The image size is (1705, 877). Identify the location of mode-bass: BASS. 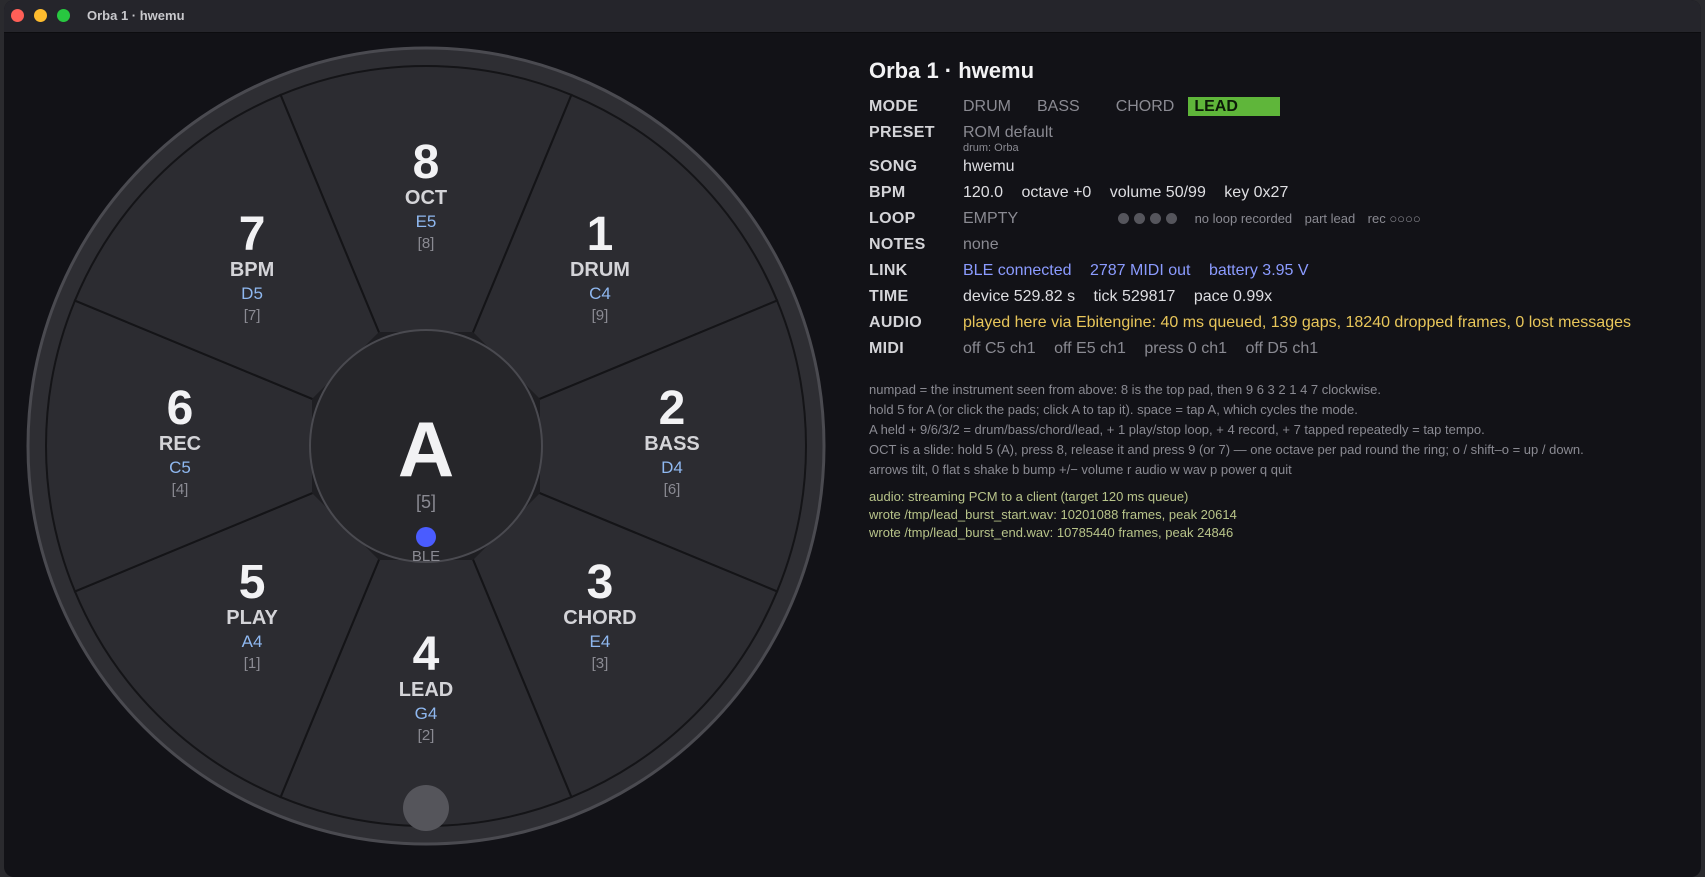
(1058, 106).